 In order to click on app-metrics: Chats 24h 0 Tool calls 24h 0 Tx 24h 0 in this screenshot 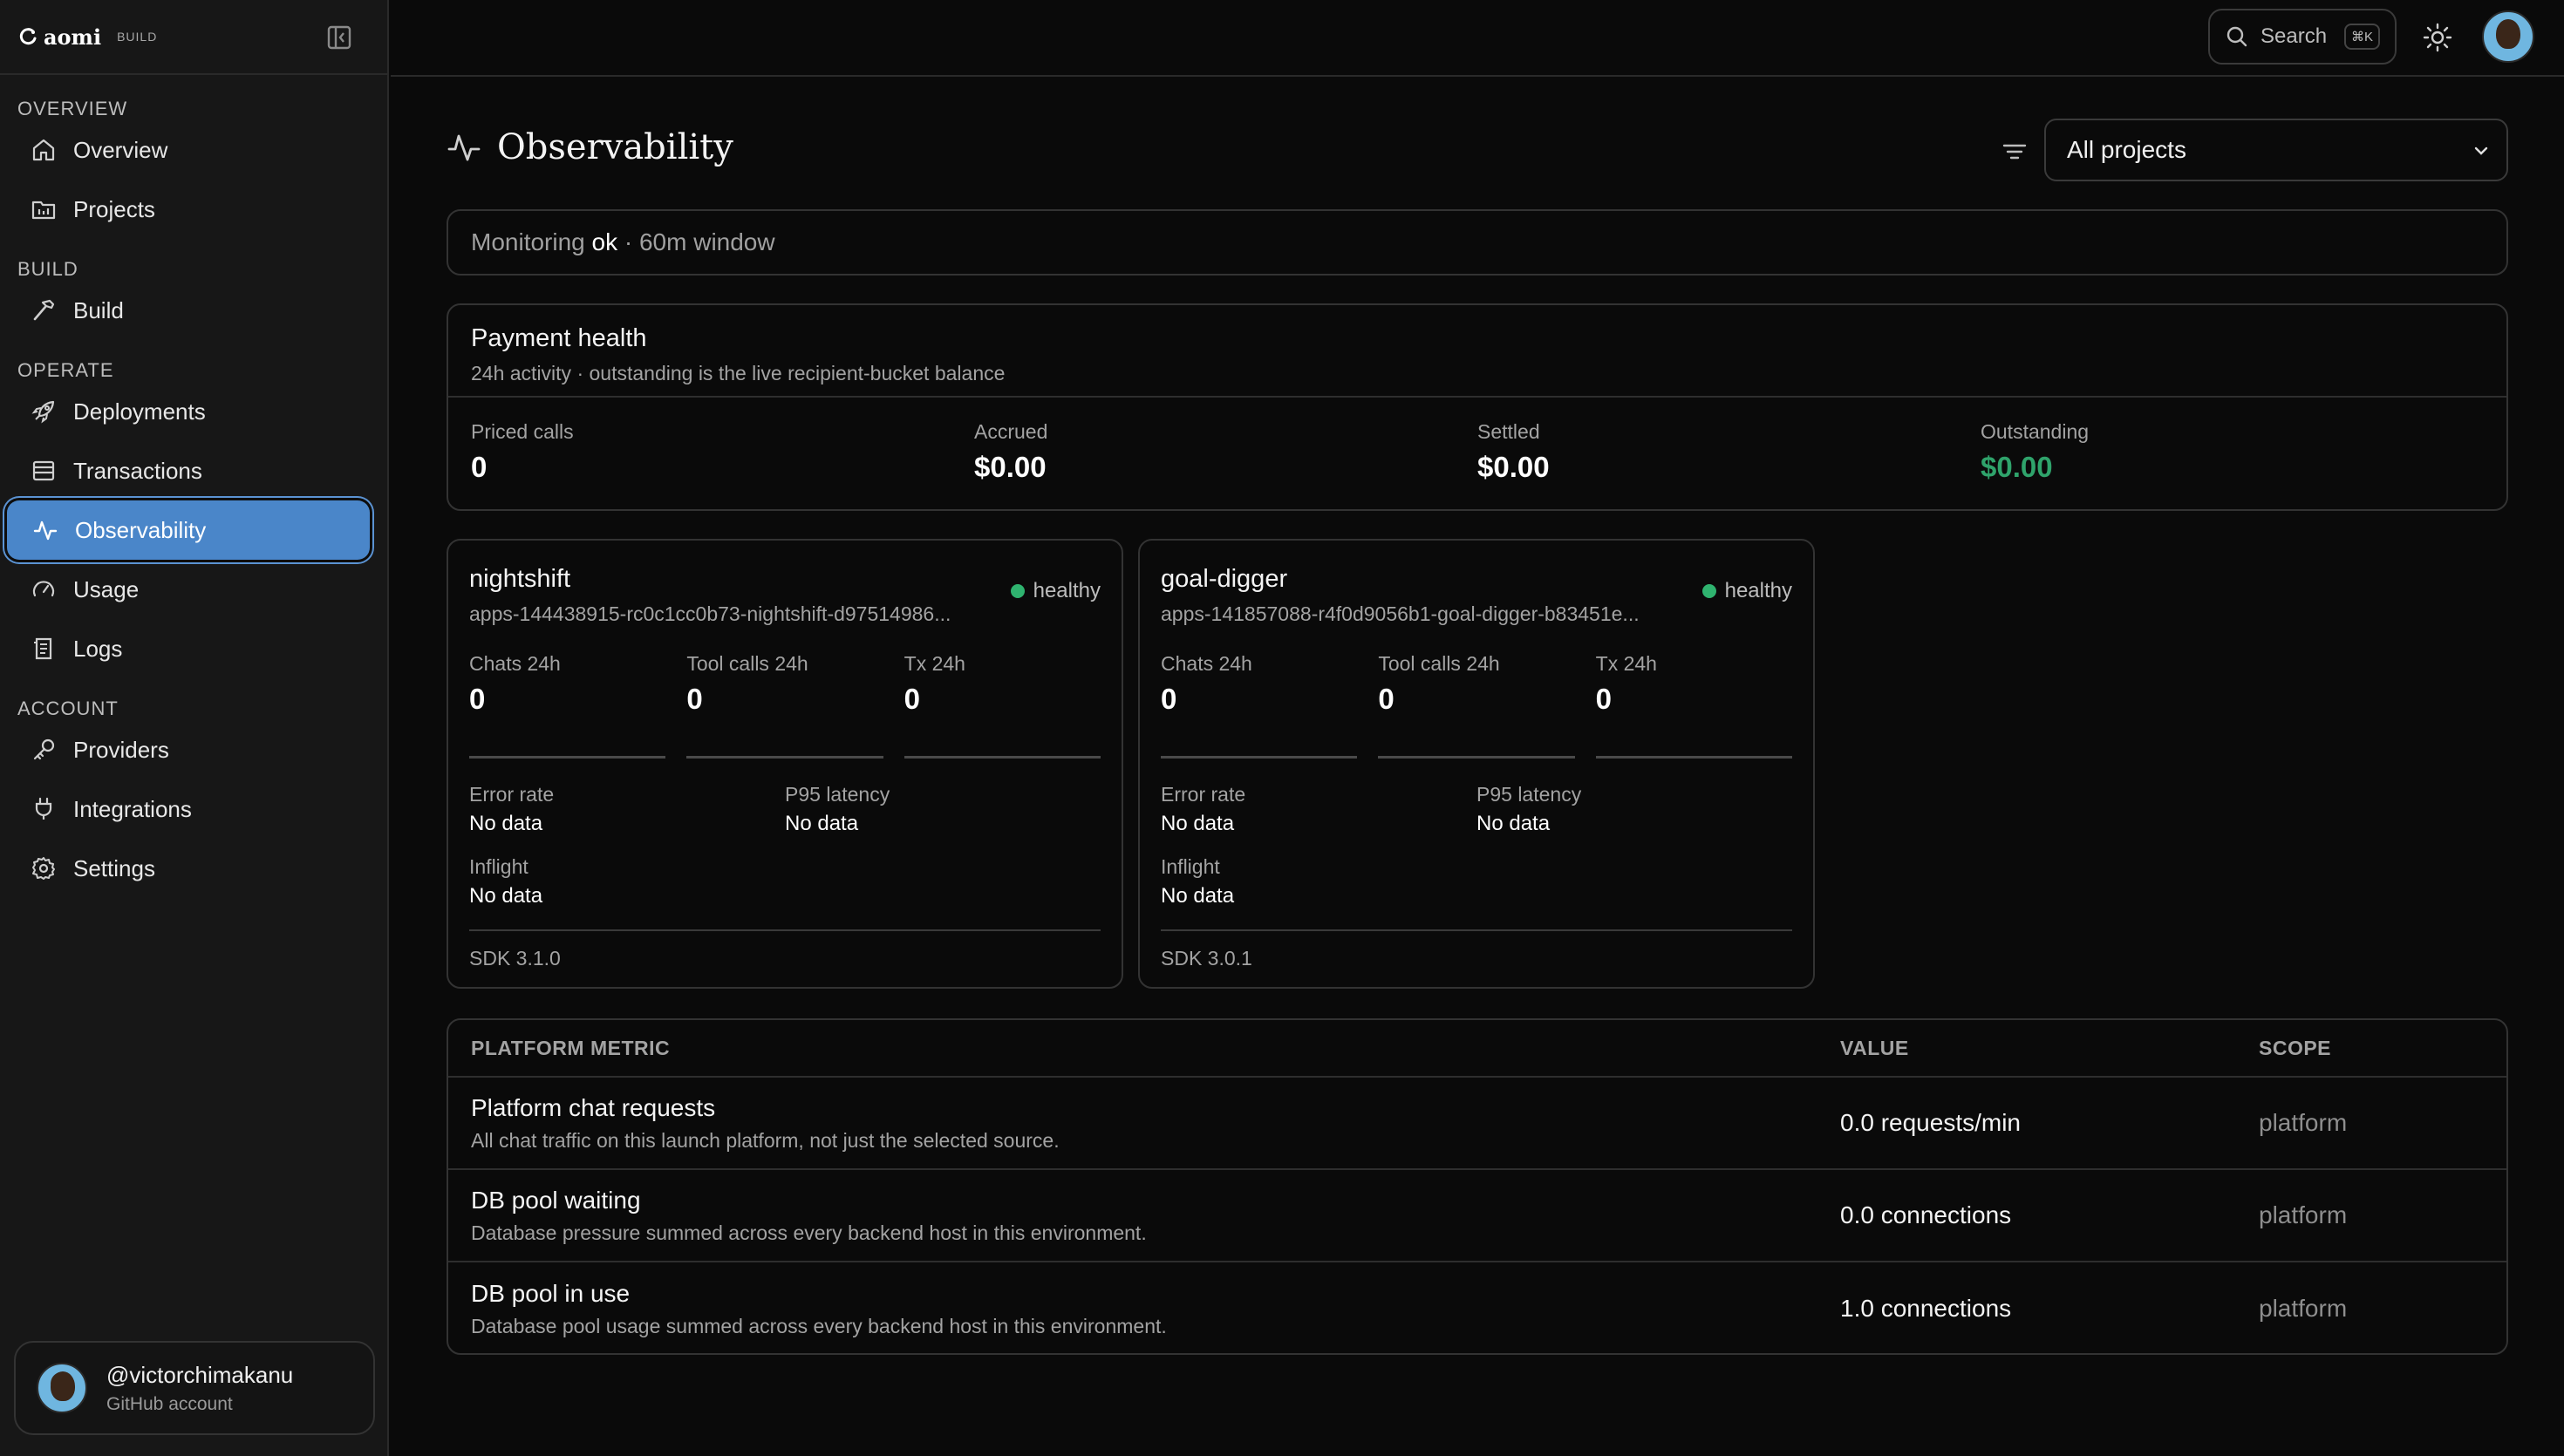, I will do `click(1476, 705)`.